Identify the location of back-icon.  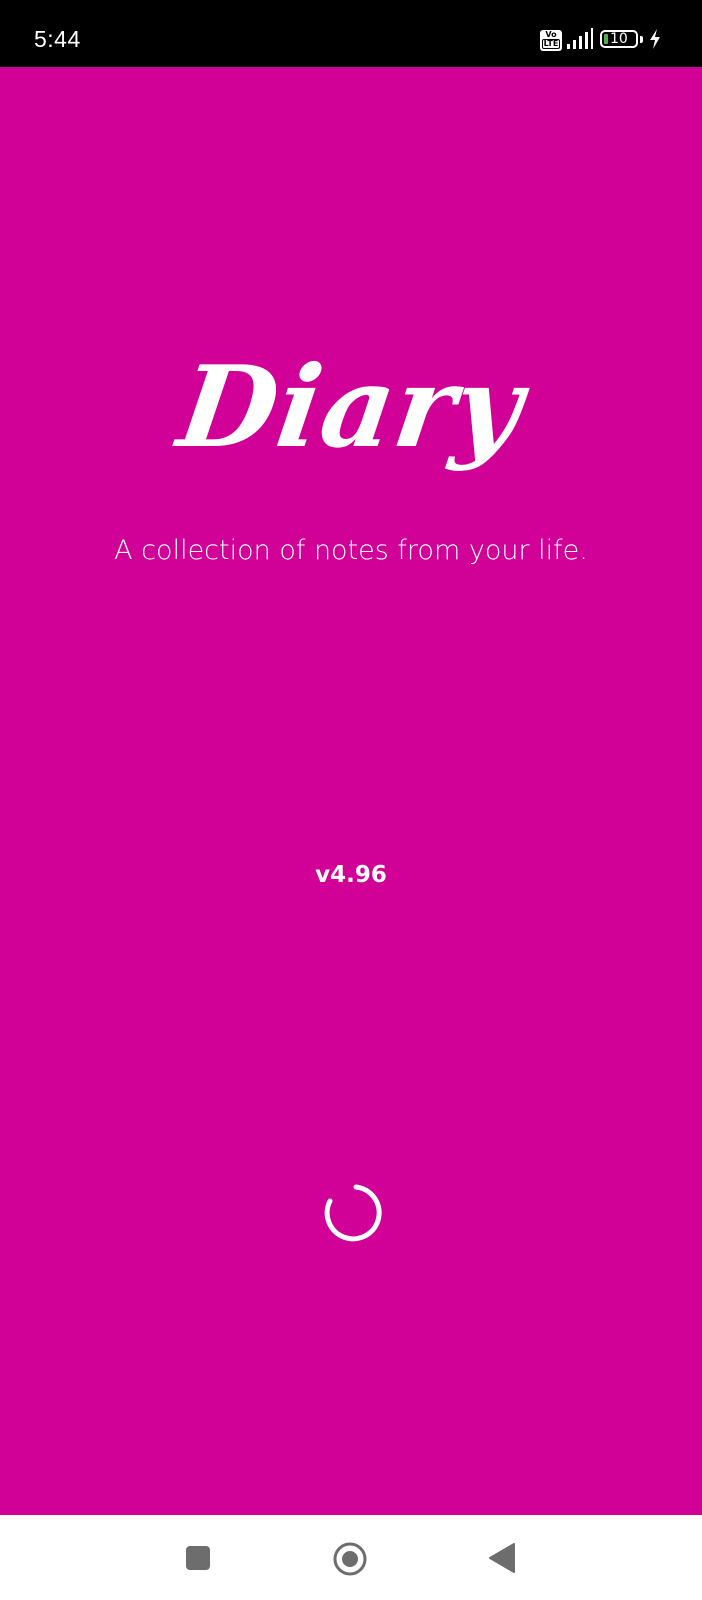
(502, 1558).